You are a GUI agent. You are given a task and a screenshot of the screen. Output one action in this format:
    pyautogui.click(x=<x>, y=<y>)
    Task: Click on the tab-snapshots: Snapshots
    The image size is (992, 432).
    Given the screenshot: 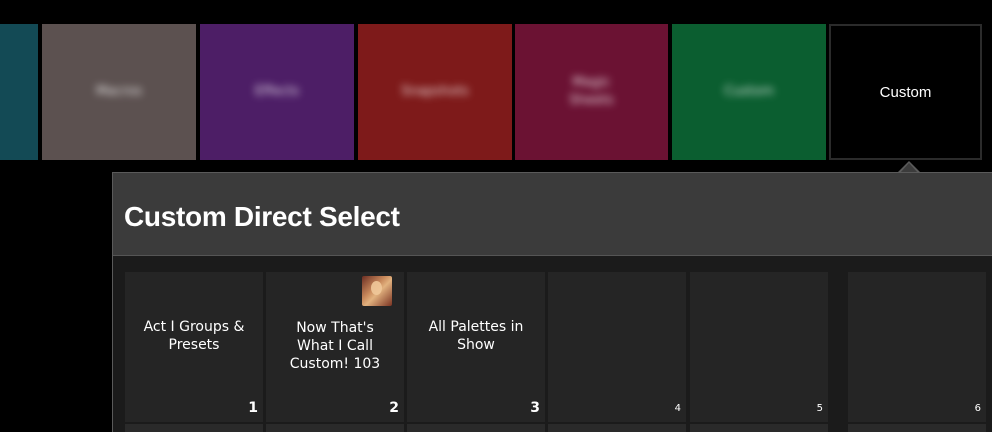 What is the action you would take?
    pyautogui.click(x=435, y=92)
    